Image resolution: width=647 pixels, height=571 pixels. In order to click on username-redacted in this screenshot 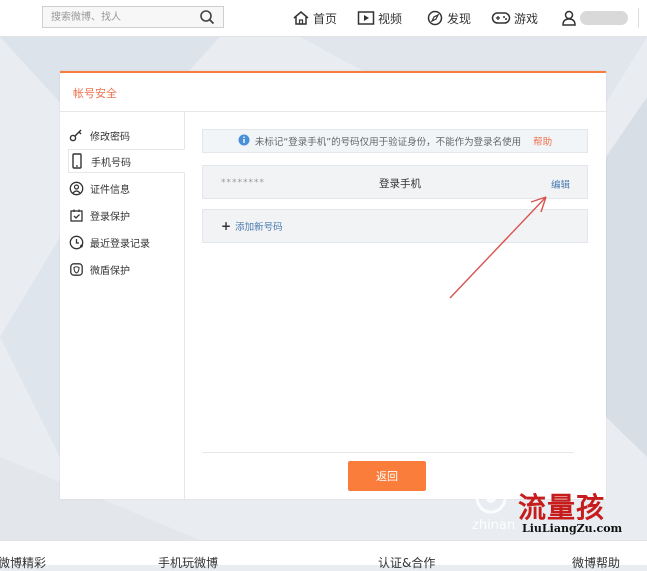, I will do `click(604, 18)`.